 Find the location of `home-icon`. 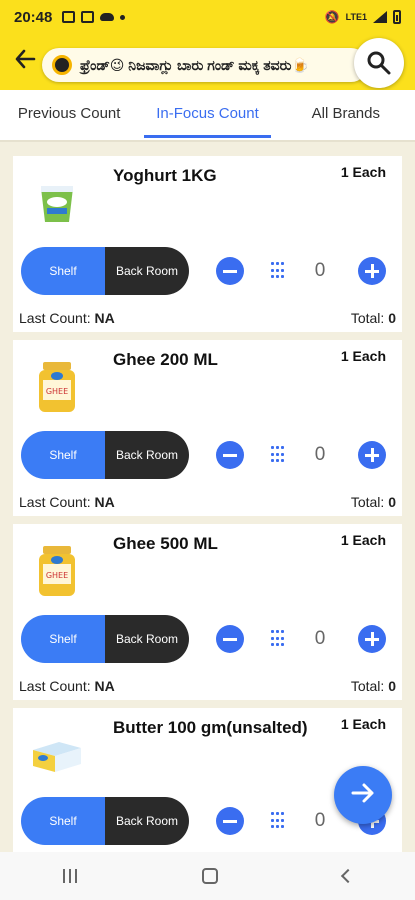

home-icon is located at coordinates (209, 876).